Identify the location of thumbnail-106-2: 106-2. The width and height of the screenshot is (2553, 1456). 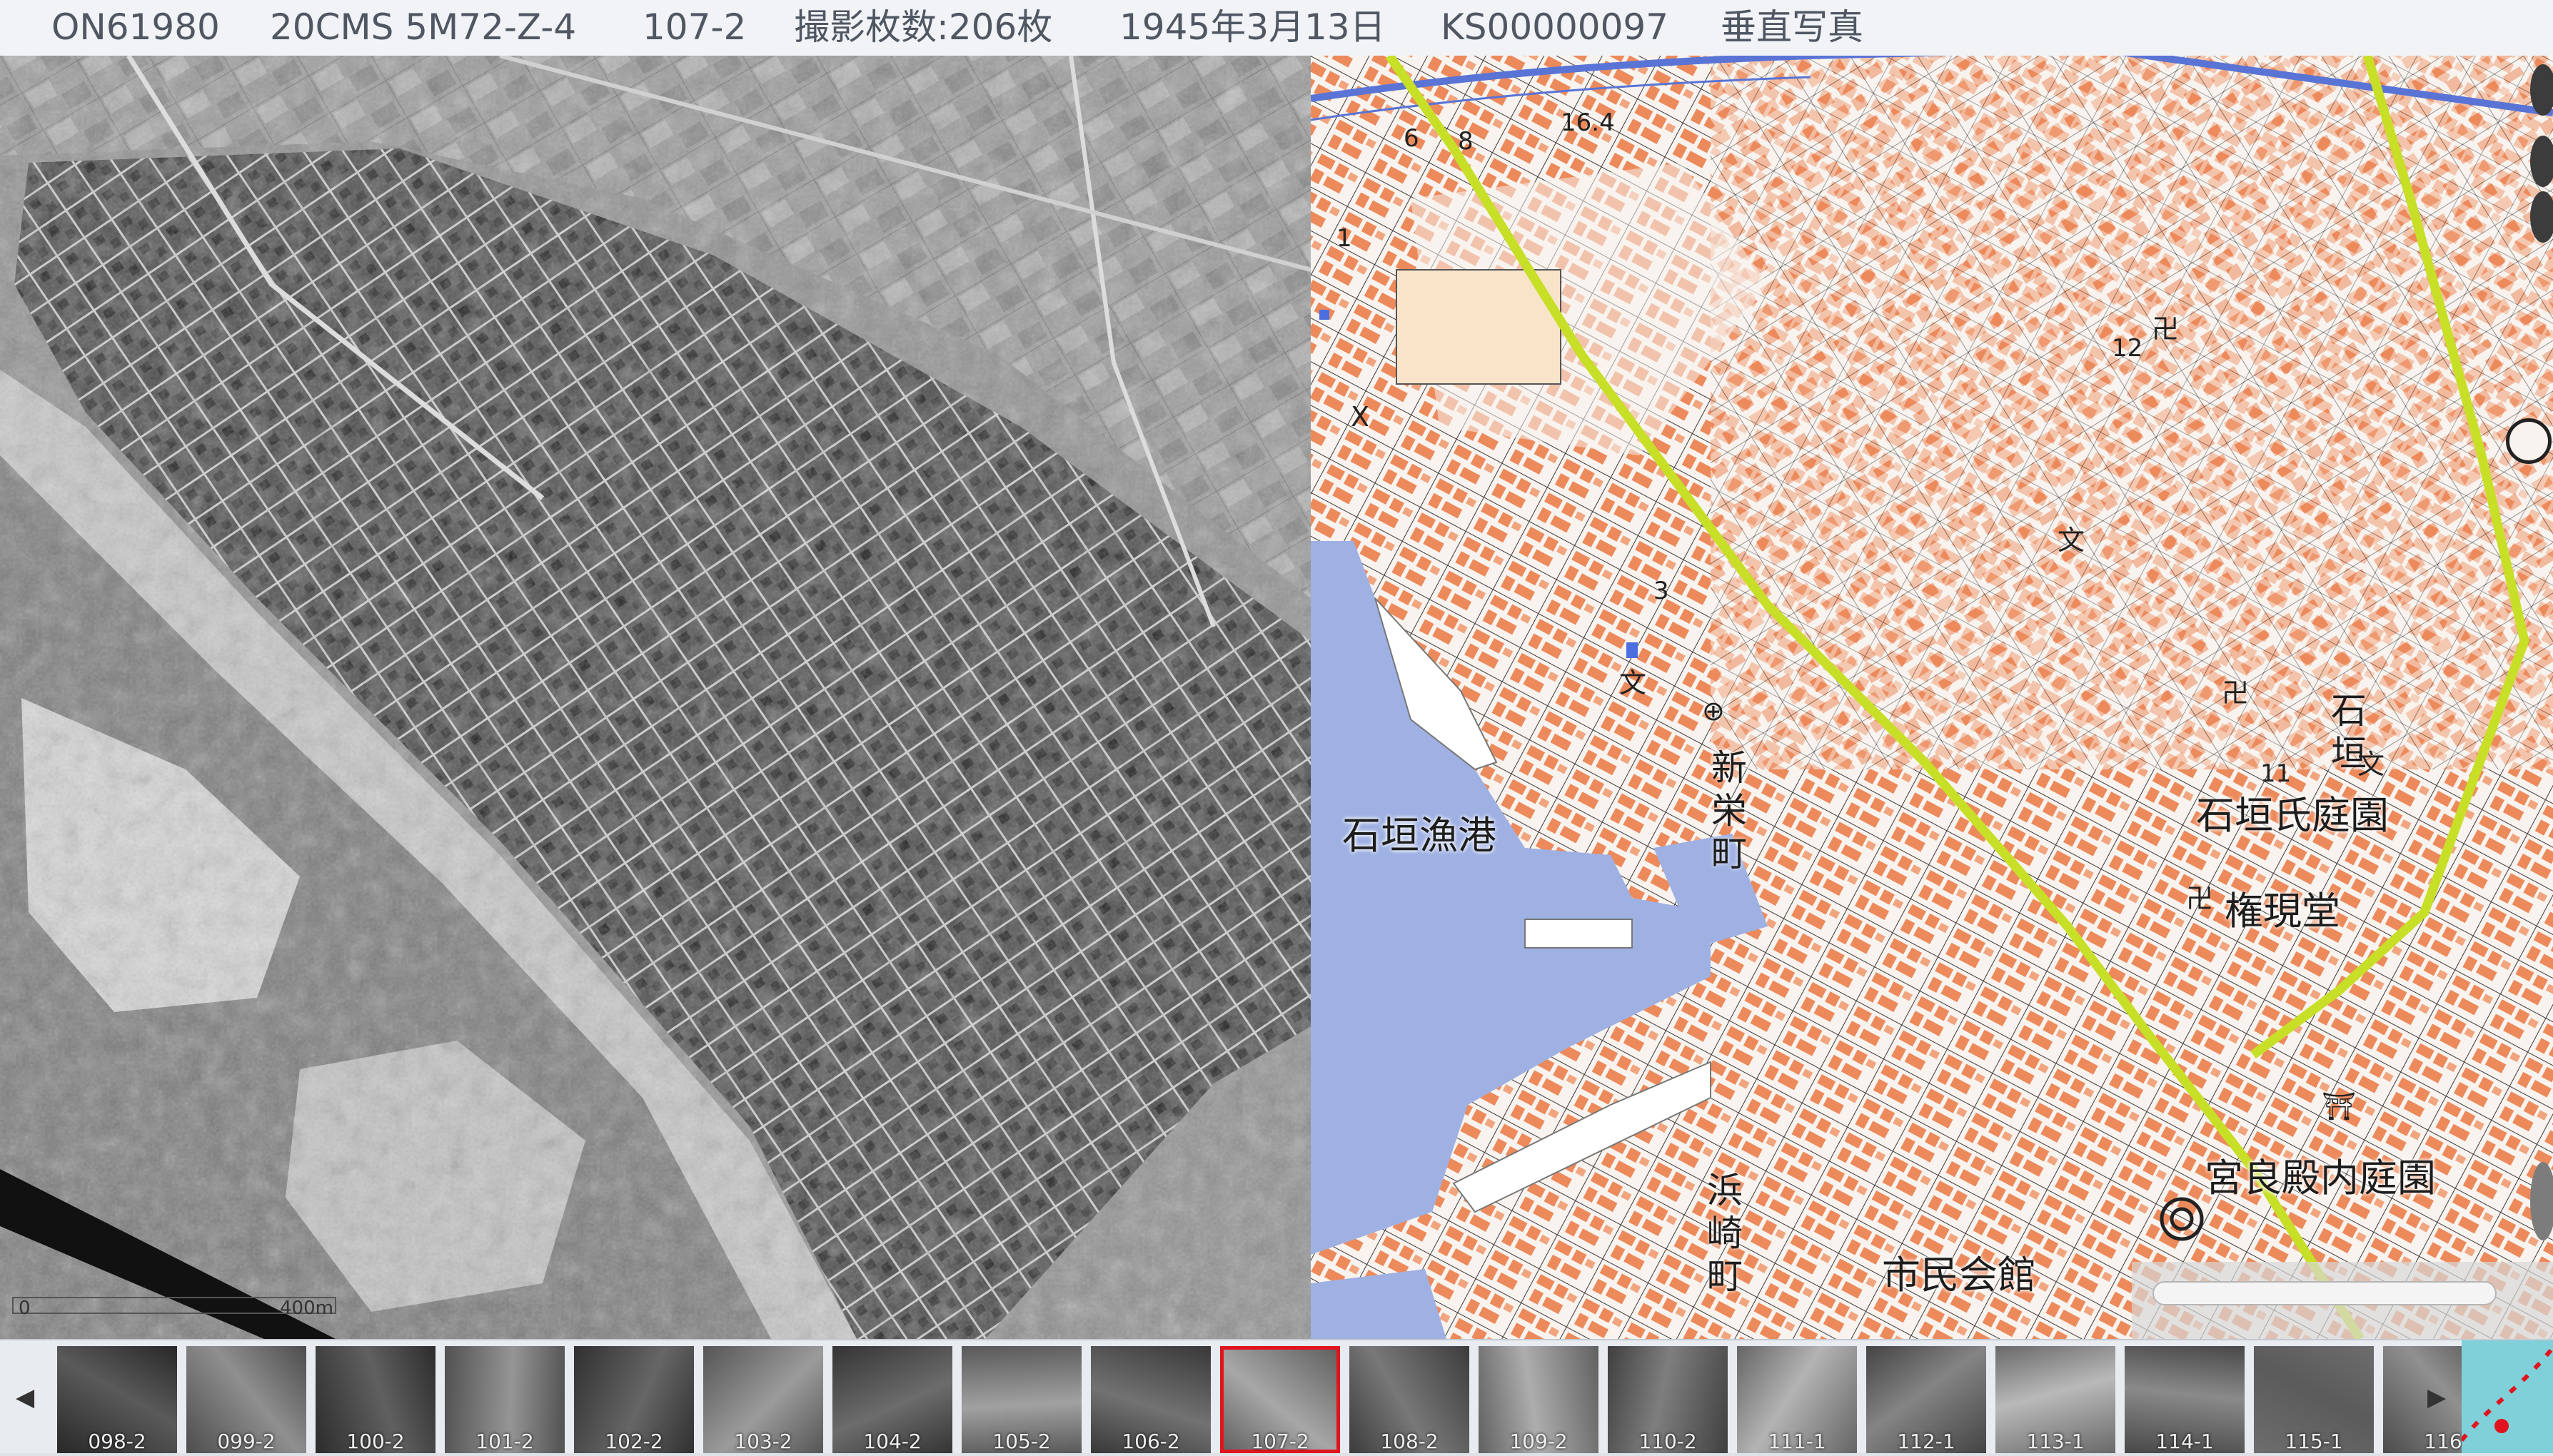
(1151, 1399).